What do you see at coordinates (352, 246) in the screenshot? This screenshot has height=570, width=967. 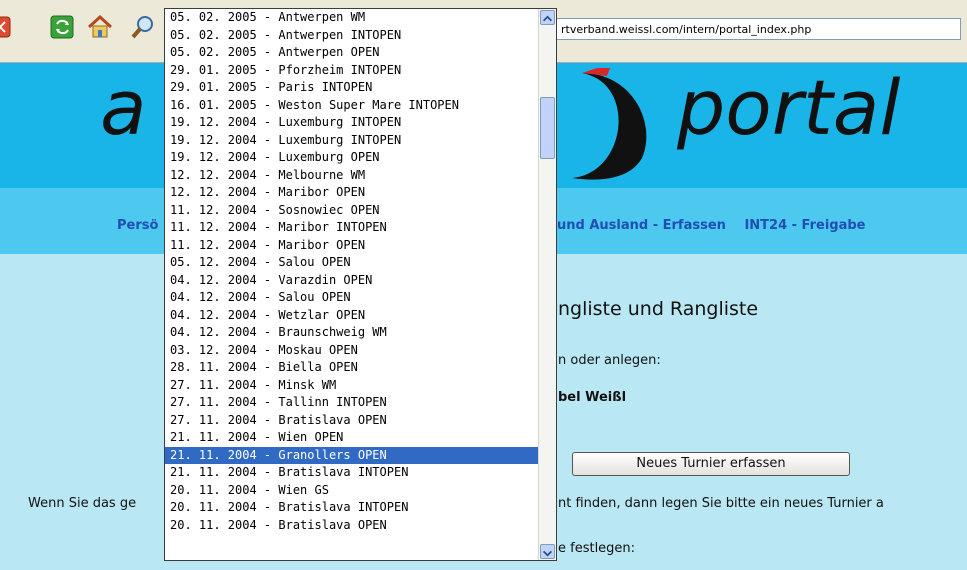 I see `dropdown-option: 11. 12. 2004 - Maribor OPEN` at bounding box center [352, 246].